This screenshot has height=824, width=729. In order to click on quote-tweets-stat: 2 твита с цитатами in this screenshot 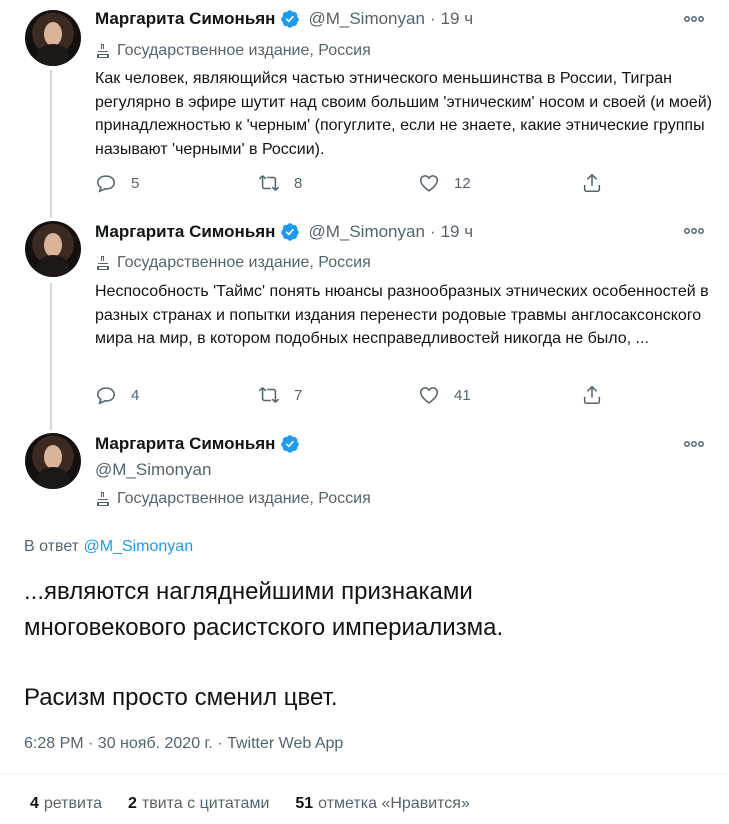, I will do `click(198, 804)`.